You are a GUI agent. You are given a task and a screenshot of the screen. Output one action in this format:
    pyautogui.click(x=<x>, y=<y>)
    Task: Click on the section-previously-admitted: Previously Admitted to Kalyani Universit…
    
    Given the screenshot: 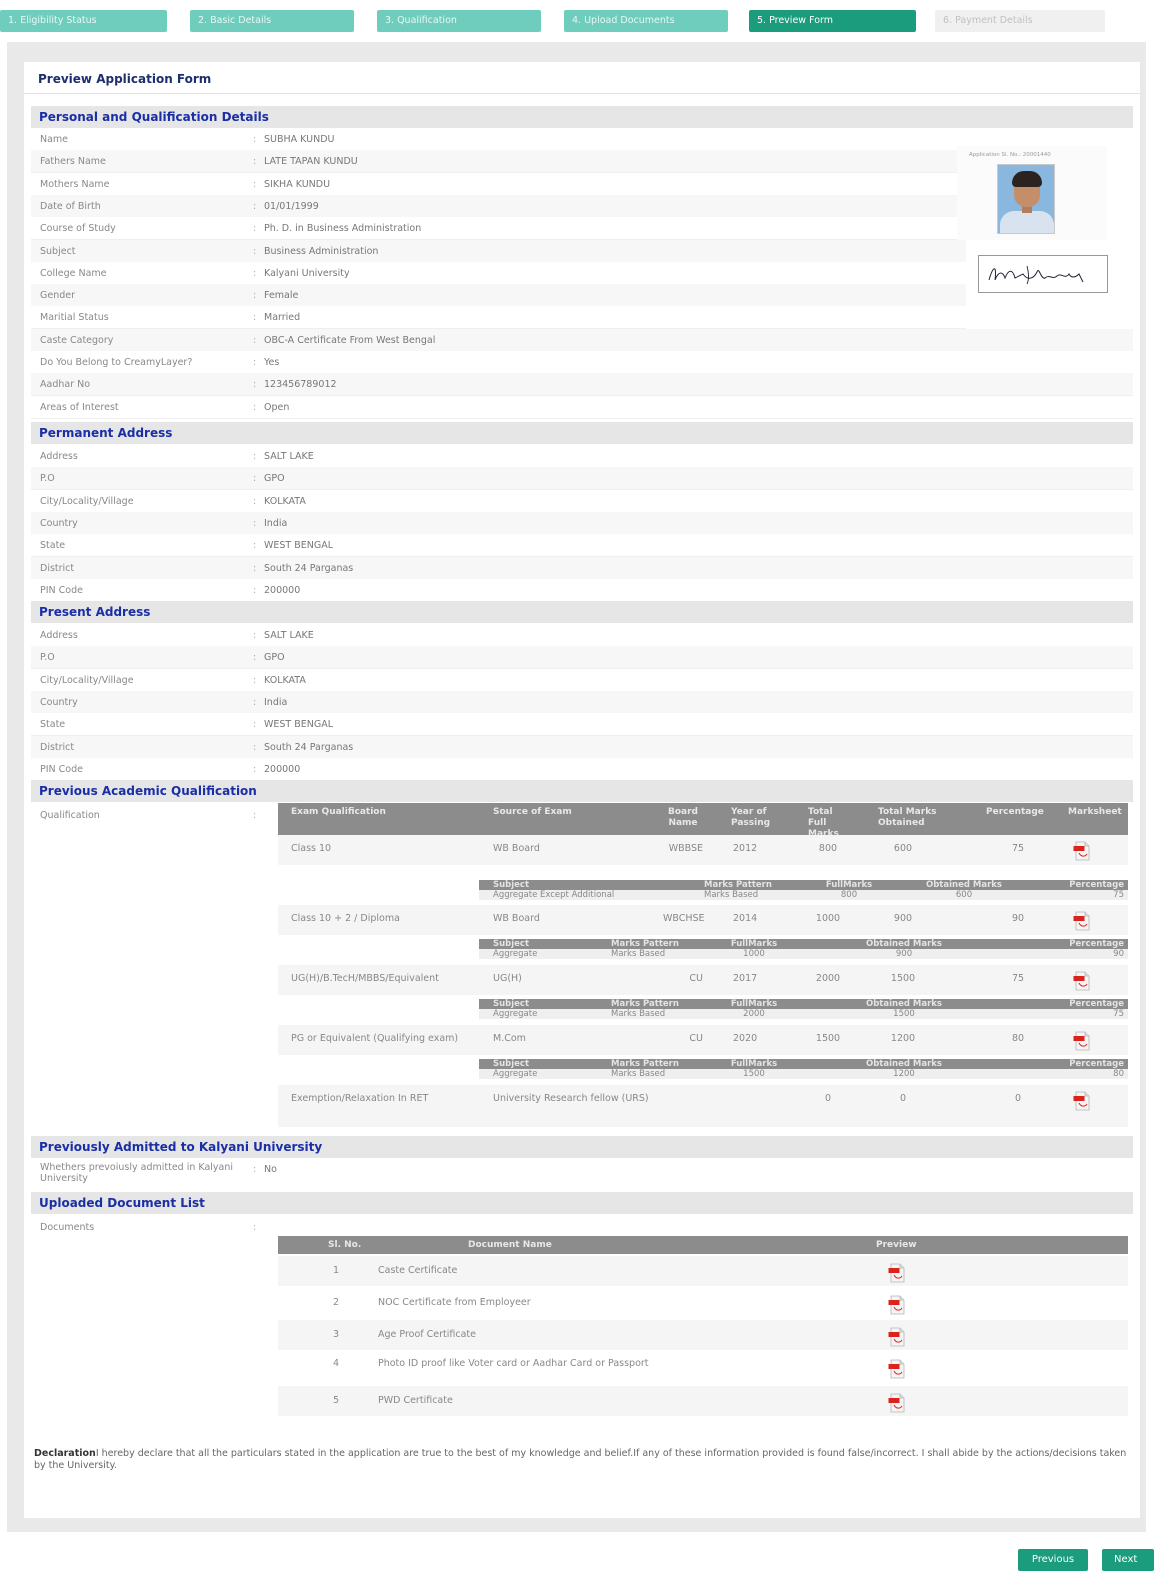 What is the action you would take?
    pyautogui.click(x=582, y=1147)
    